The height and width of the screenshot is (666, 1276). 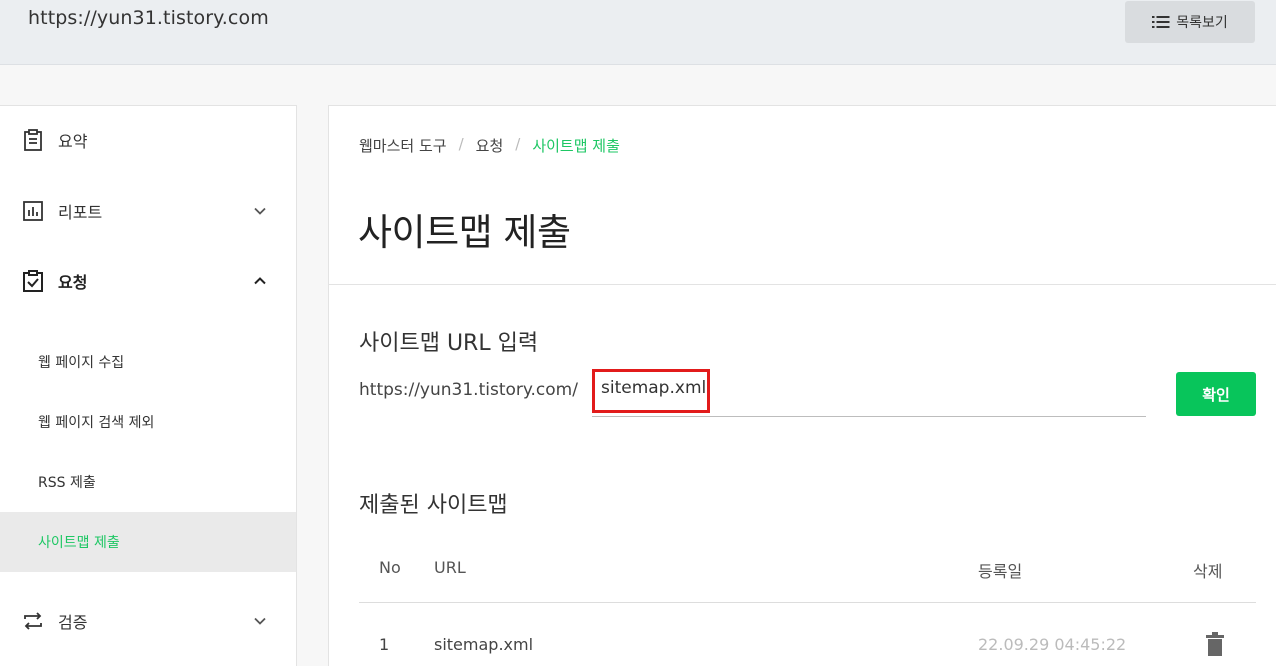 I want to click on sidebar-item-label: 리포트, so click(x=80, y=212).